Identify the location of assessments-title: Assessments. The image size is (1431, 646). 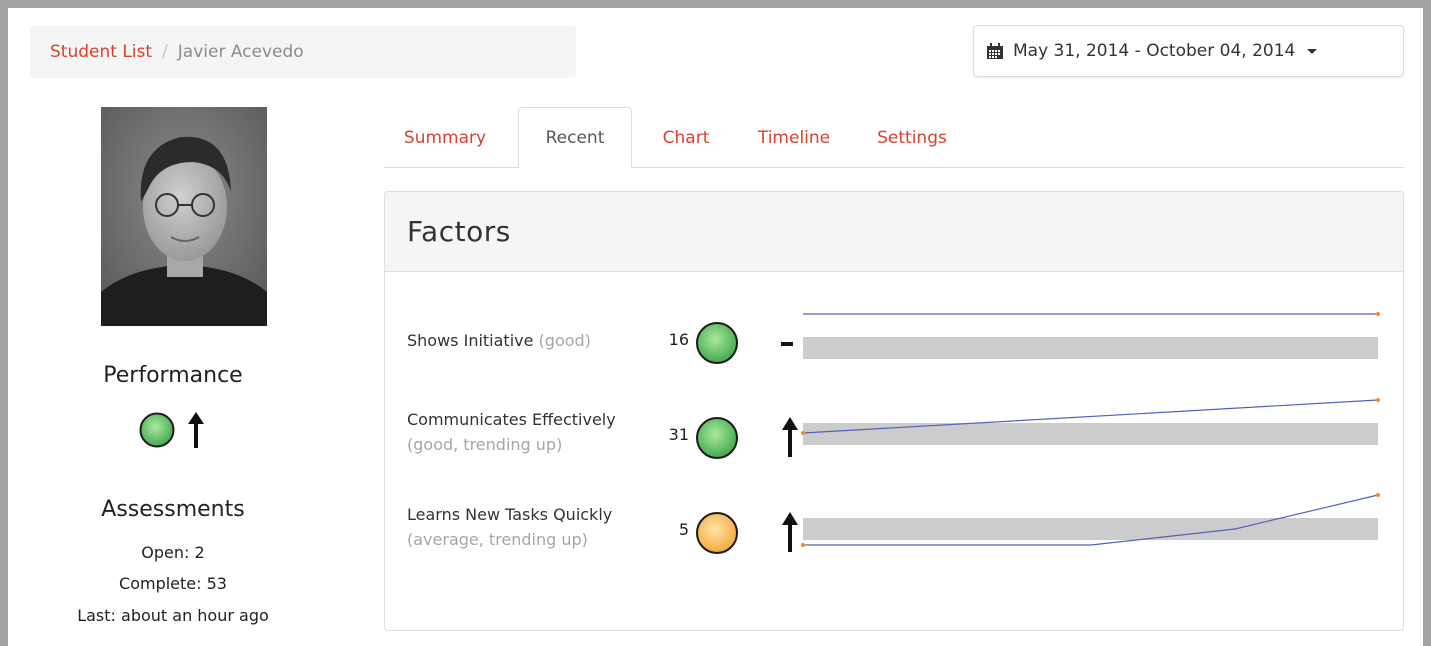
(173, 509).